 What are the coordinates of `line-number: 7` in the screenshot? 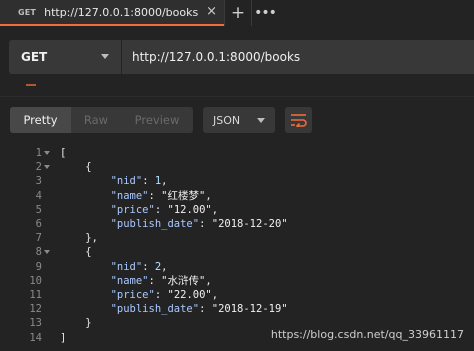 It's located at (38, 238).